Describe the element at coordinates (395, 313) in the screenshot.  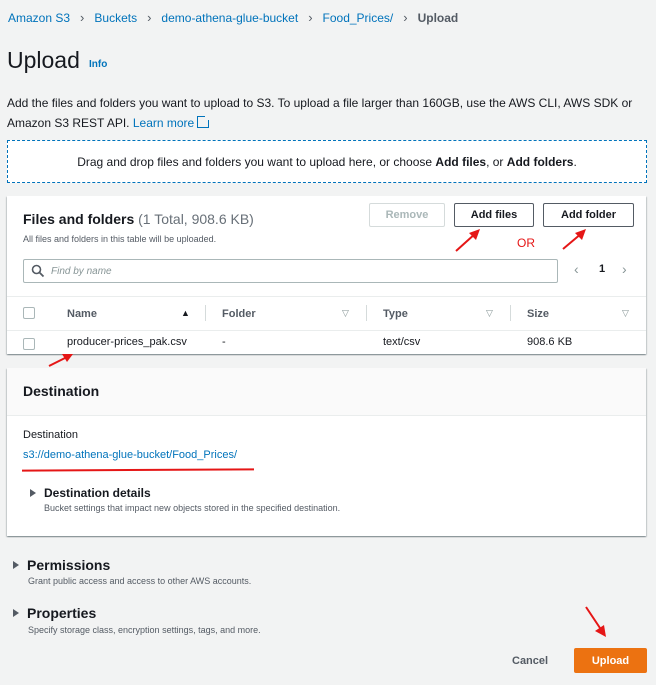
I see `column-header-type: Type` at that location.